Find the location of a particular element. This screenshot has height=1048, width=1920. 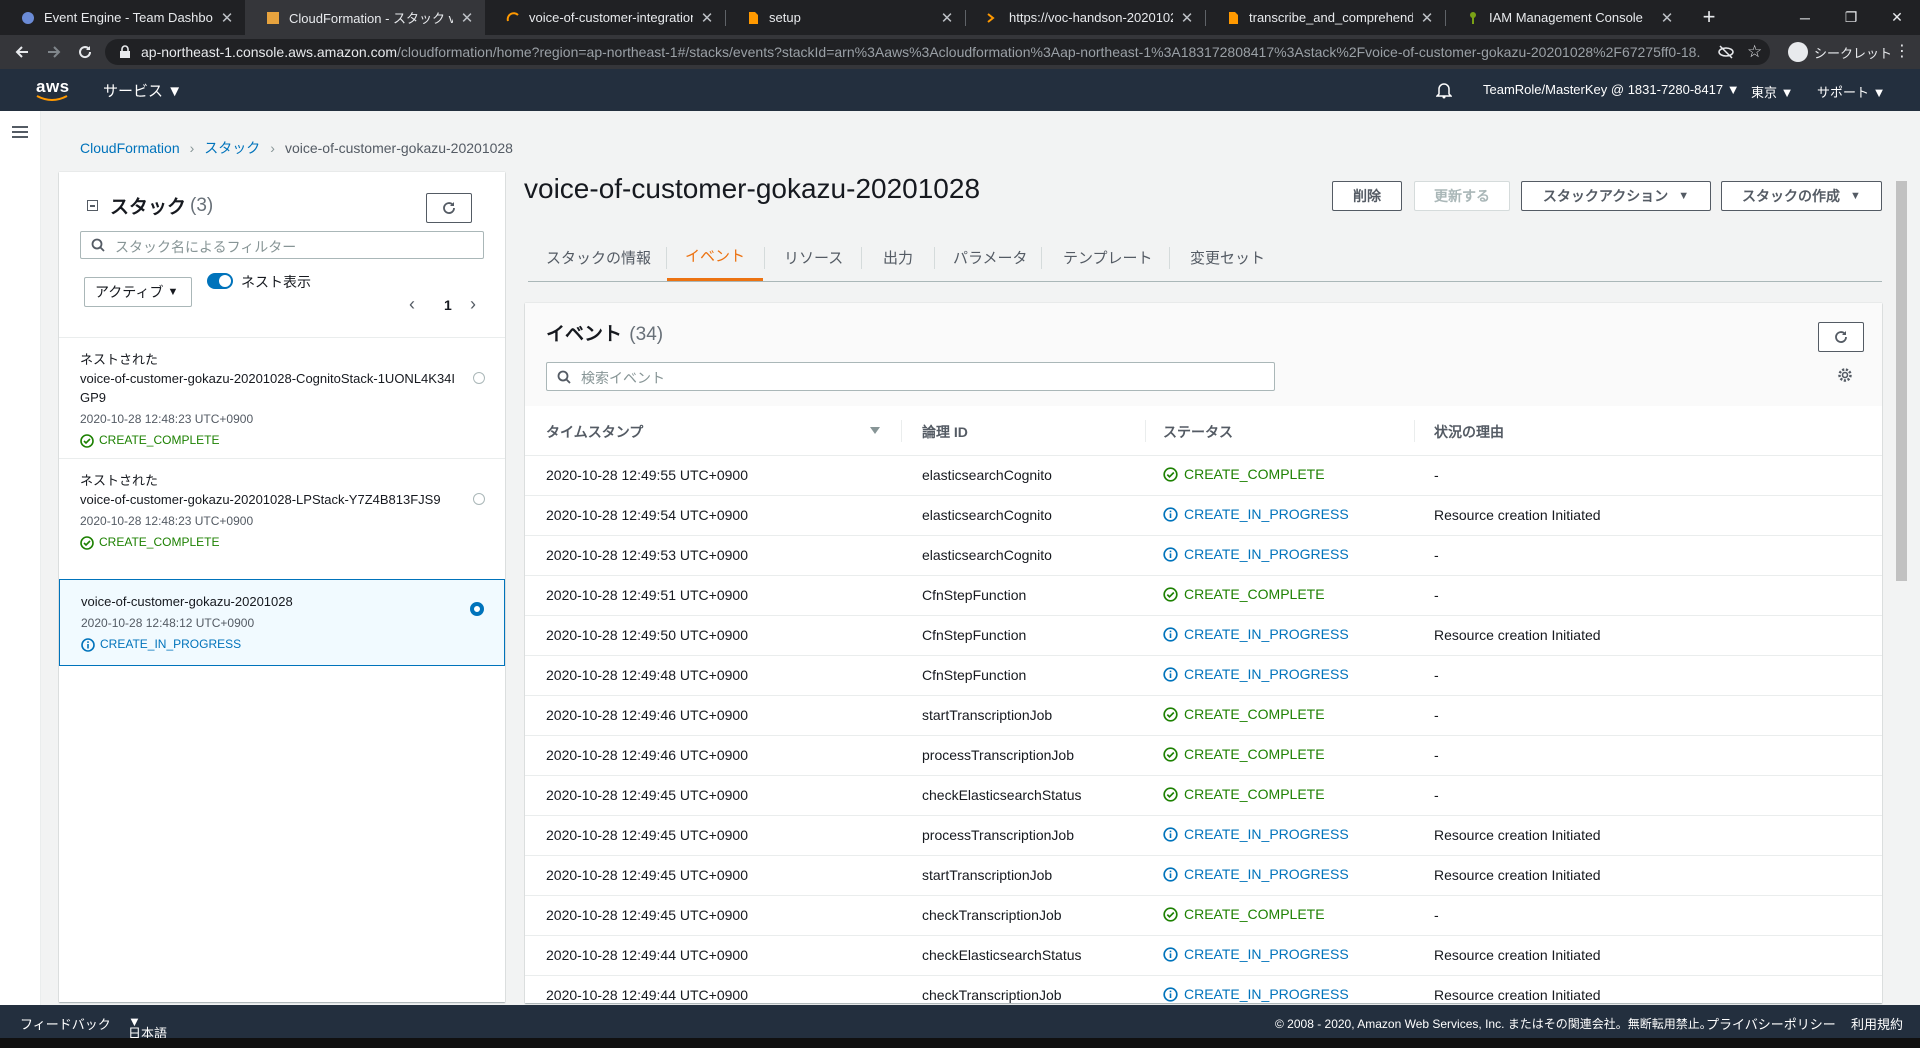

restore-icon: ❐ is located at coordinates (1851, 17).